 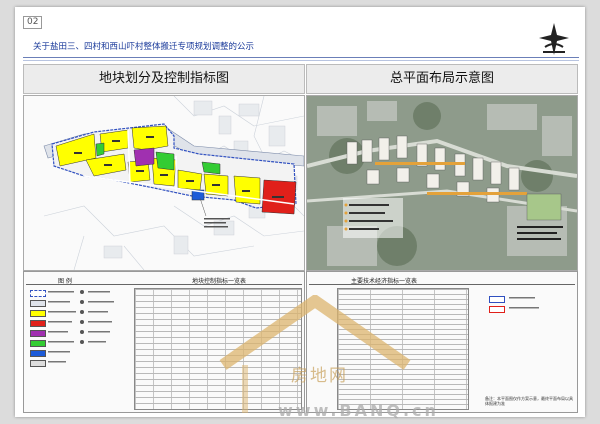 What do you see at coordinates (319, 376) in the screenshot?
I see `watermark-text-cn: 房地网` at bounding box center [319, 376].